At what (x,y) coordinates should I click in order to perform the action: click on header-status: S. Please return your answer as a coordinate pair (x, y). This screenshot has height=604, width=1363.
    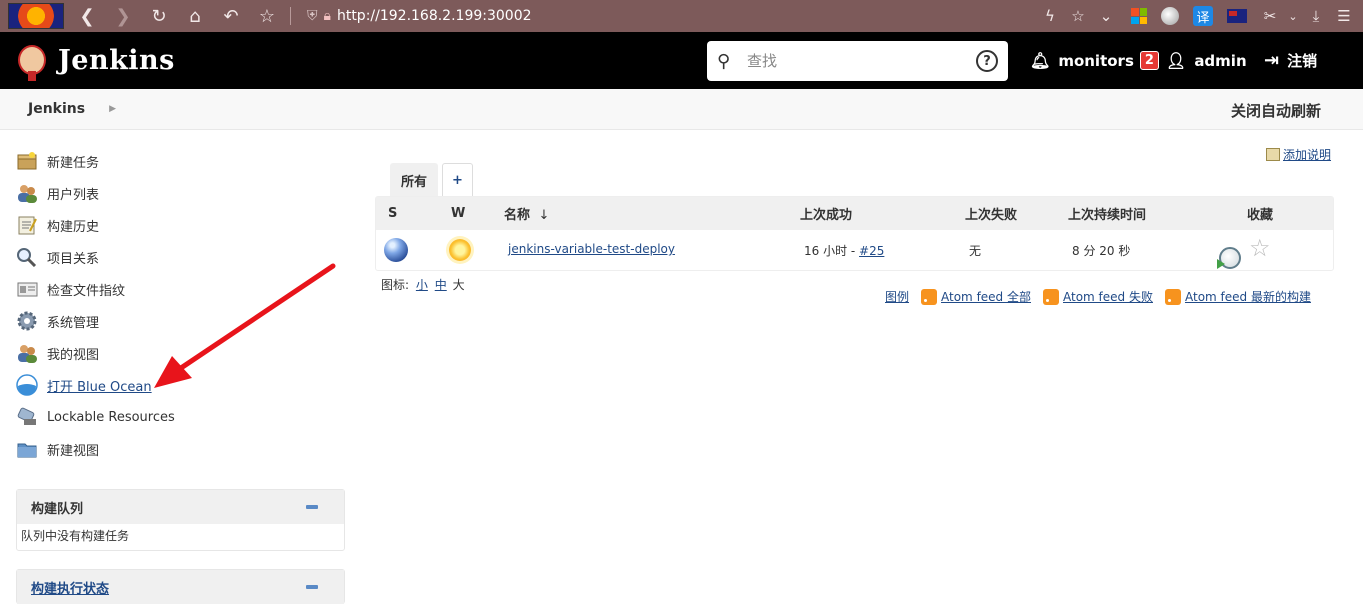
    Looking at the image, I should click on (392, 213).